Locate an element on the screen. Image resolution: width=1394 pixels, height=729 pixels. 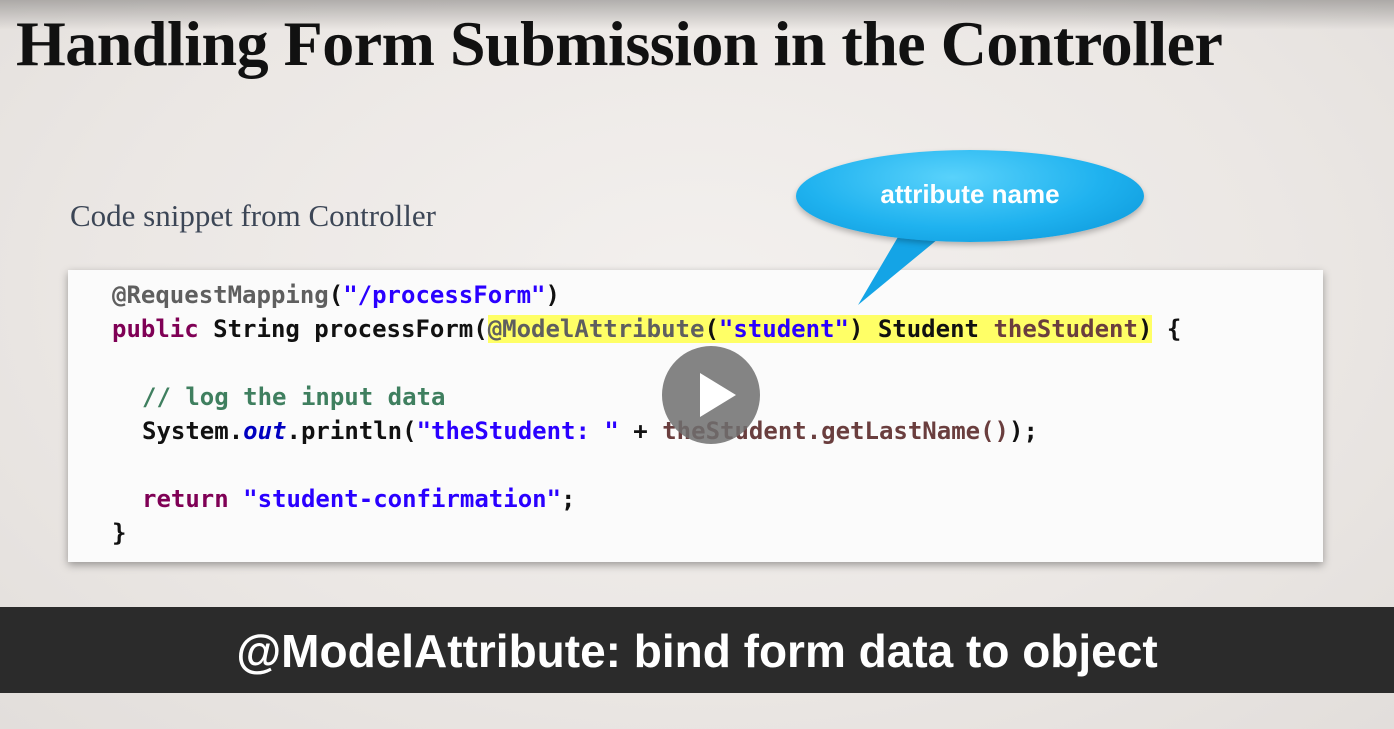
statement-end: ; is located at coordinates (568, 499).